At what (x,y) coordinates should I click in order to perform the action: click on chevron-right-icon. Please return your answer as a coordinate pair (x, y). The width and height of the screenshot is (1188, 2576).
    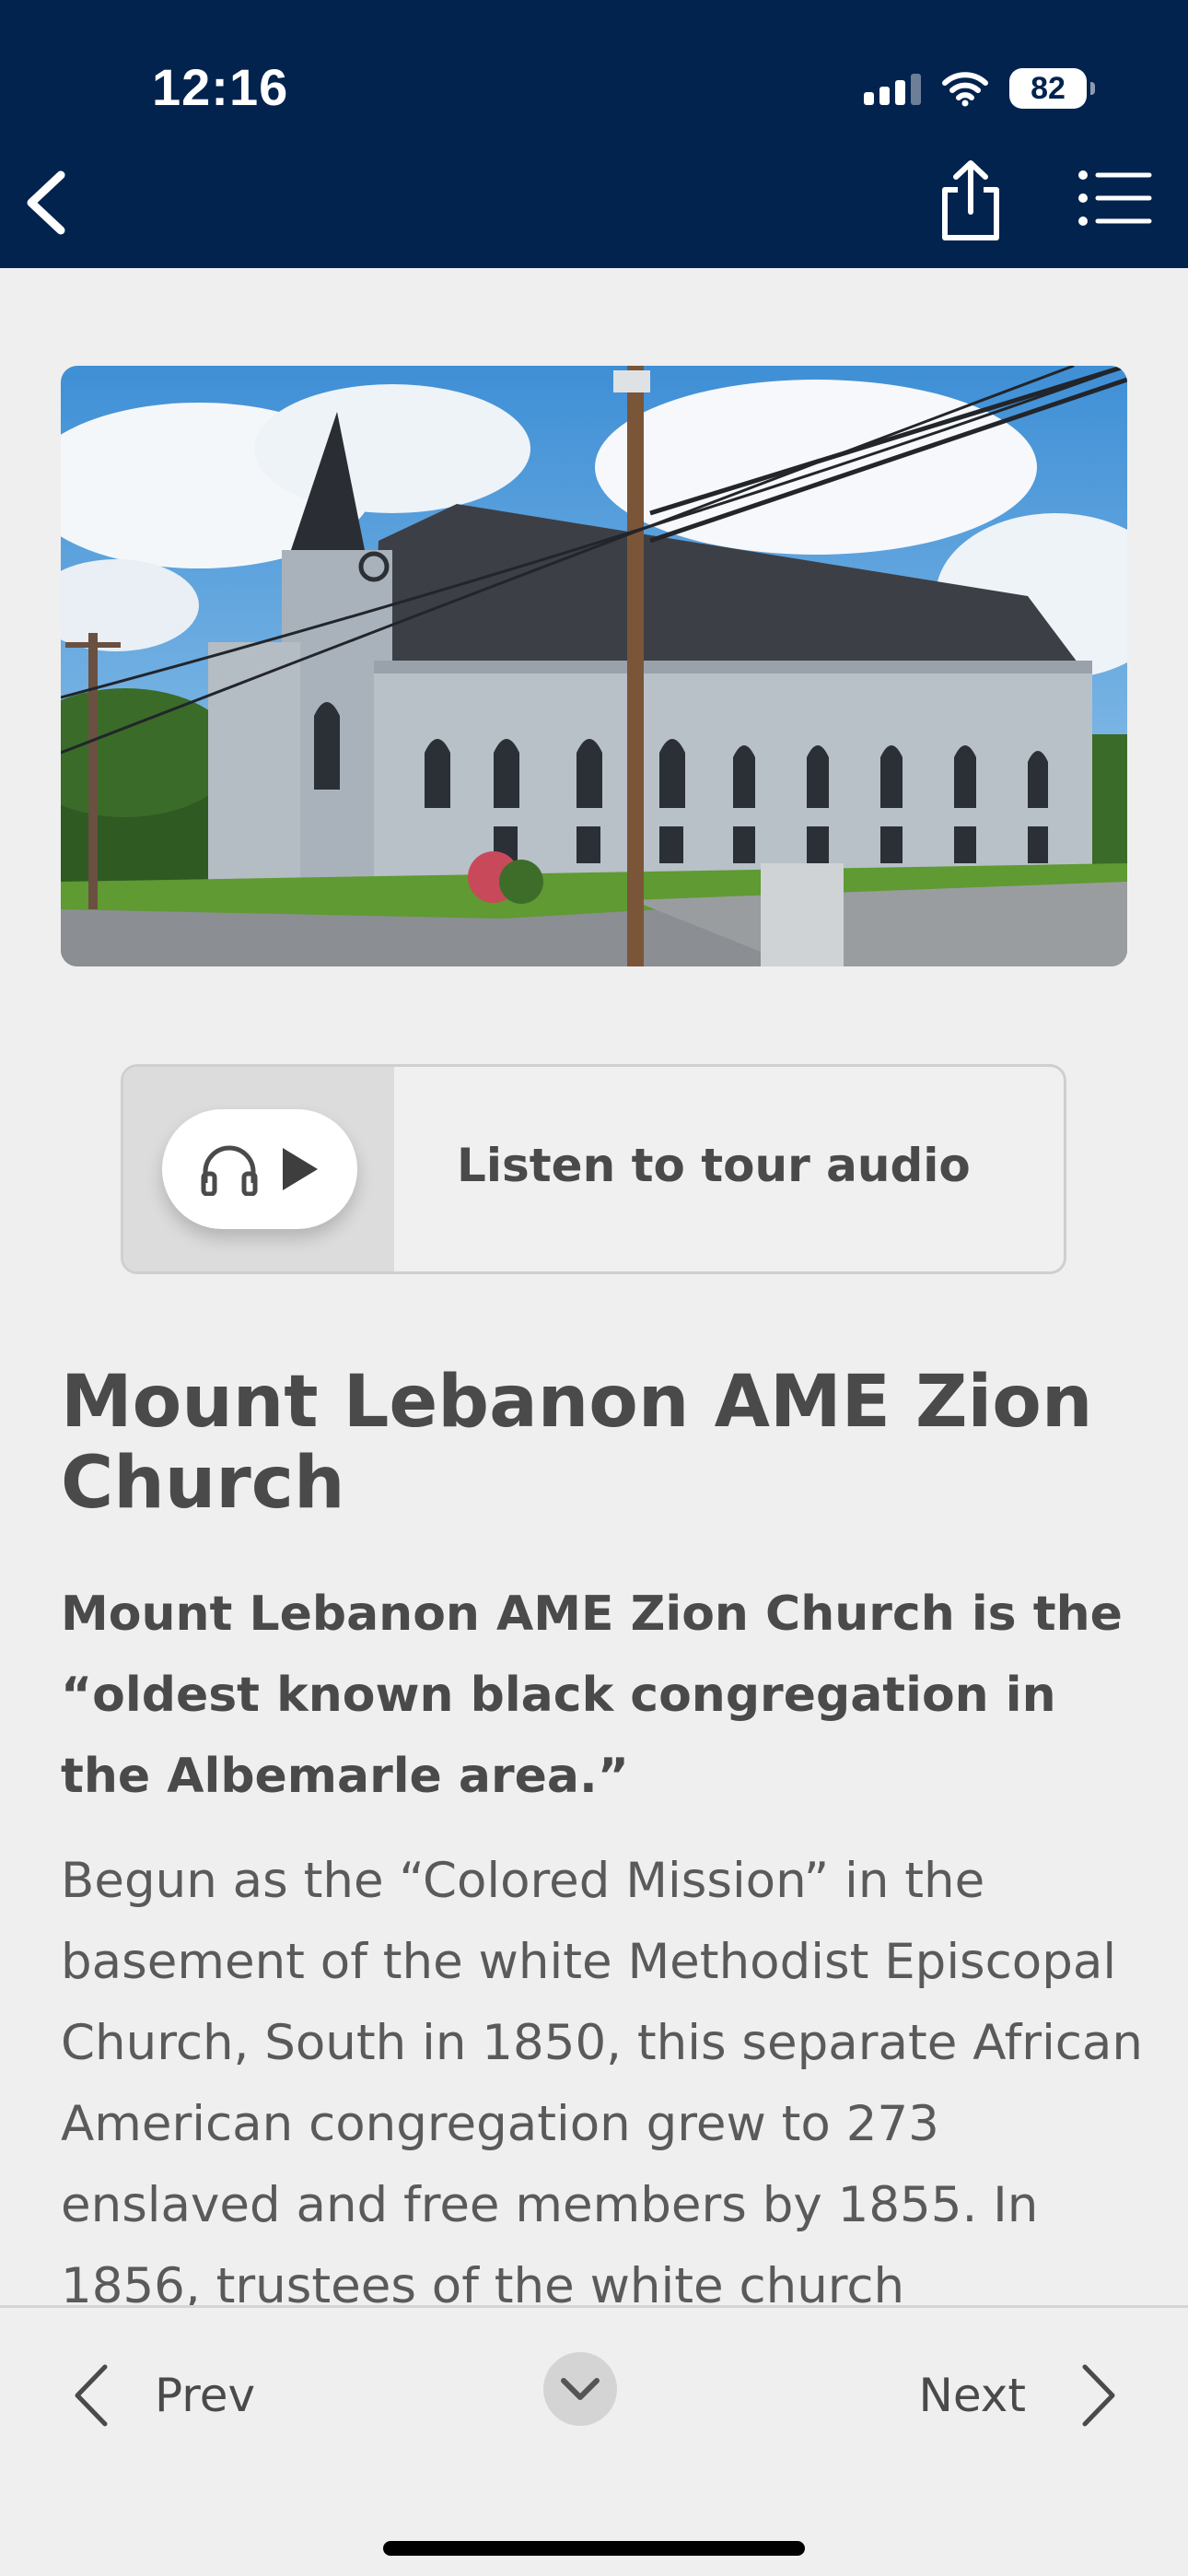
    Looking at the image, I should click on (1098, 2395).